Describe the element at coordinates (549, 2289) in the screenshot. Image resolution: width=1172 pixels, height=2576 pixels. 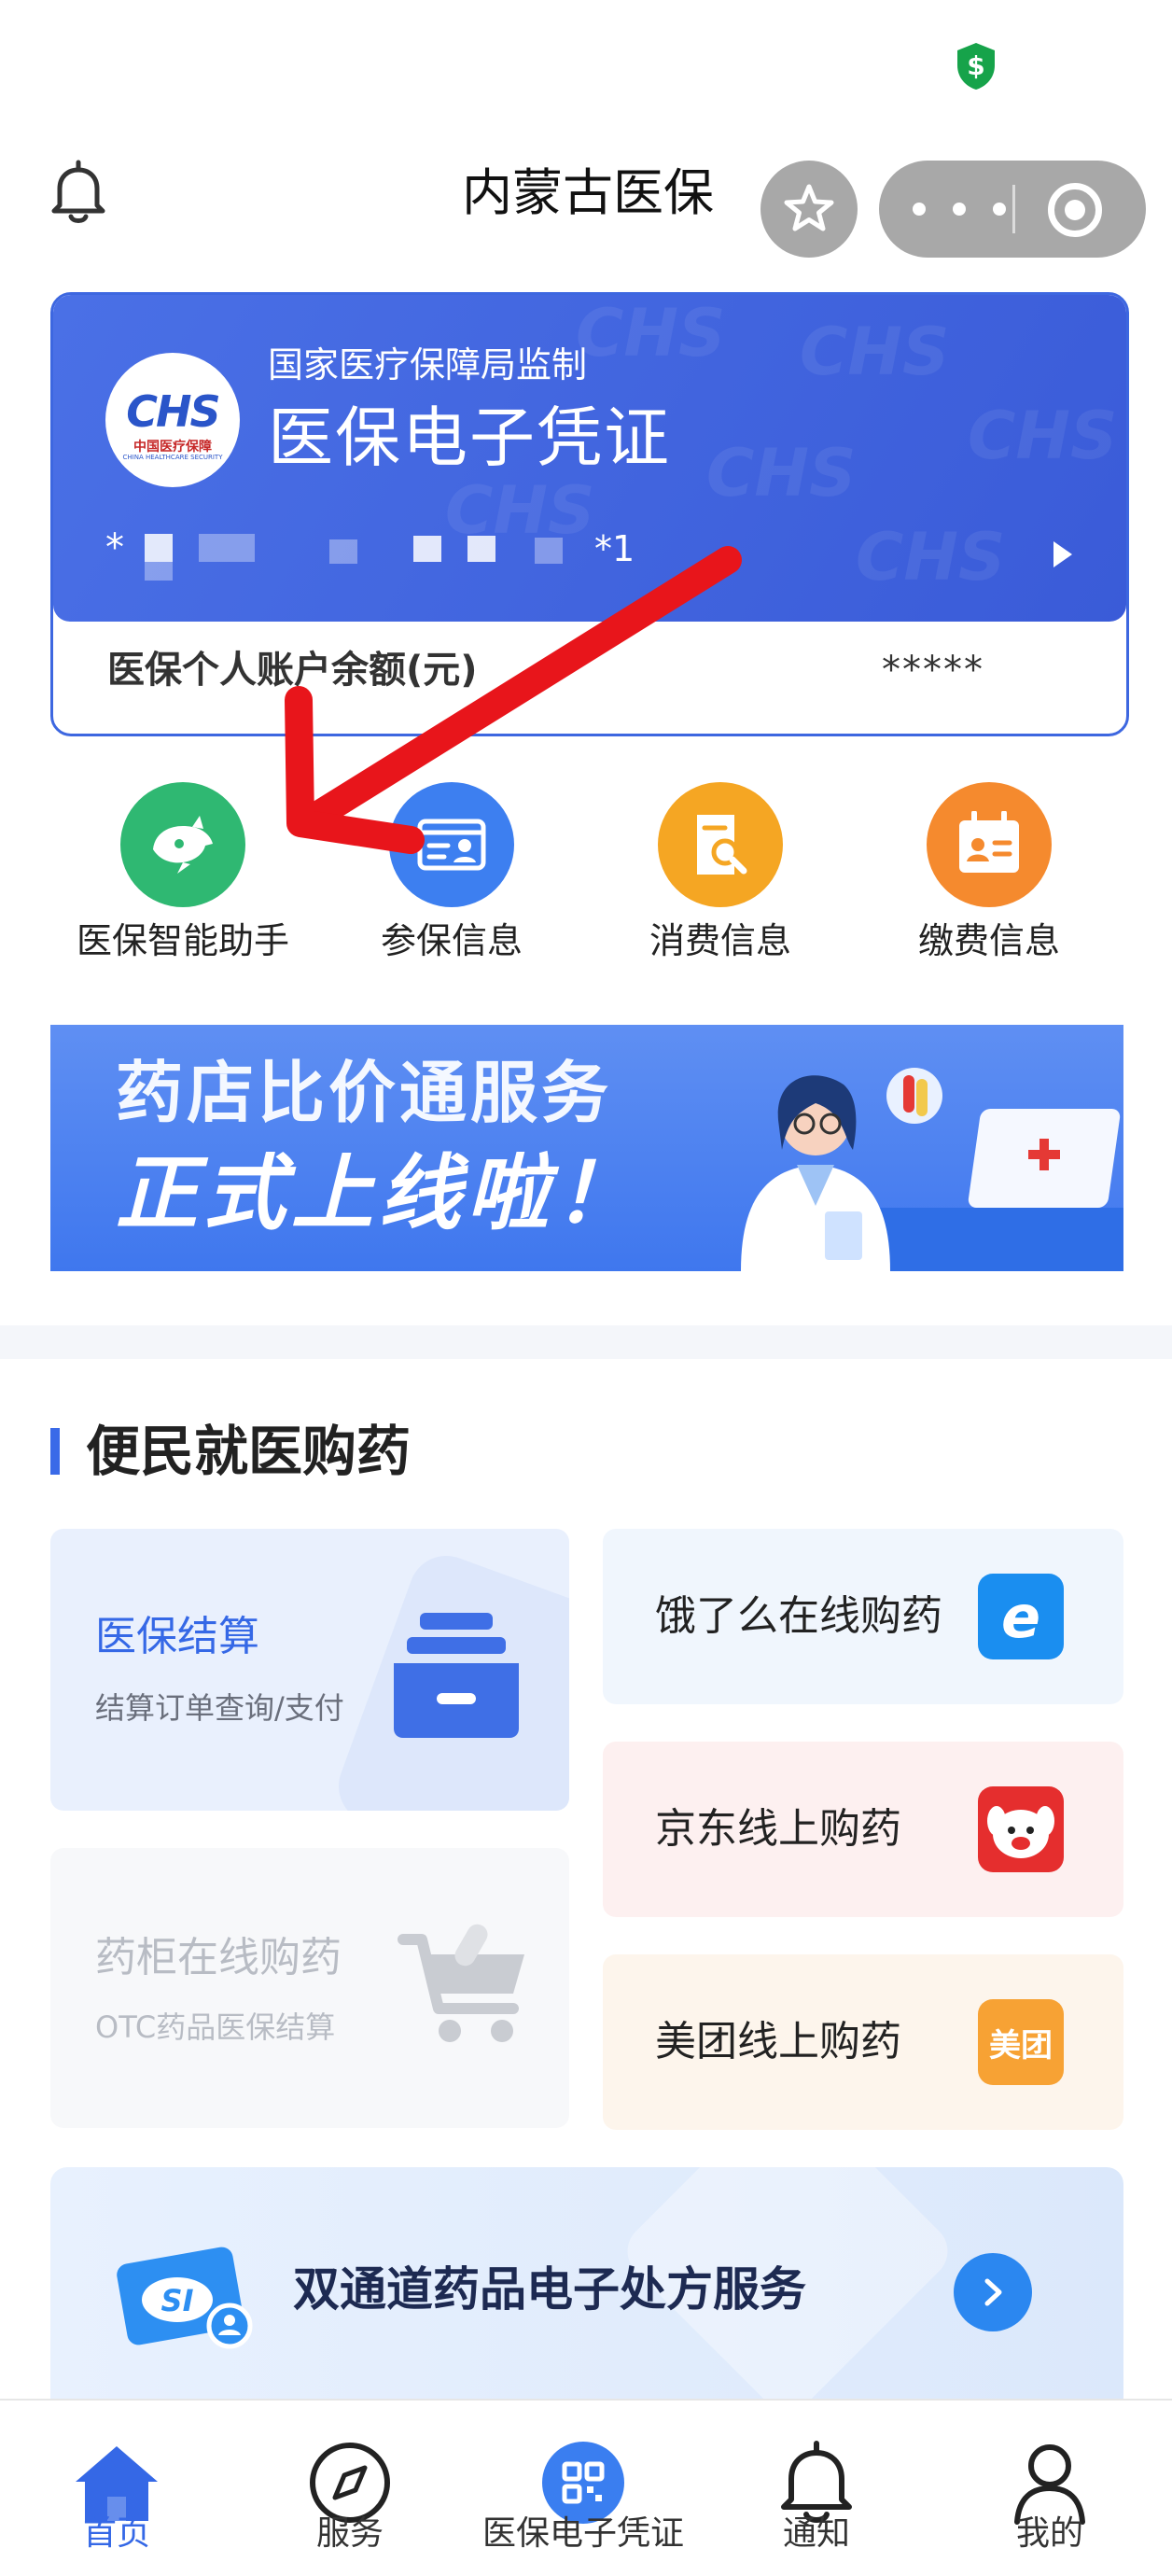
I see `prescription-title: 双通道药品电子处方服务` at that location.